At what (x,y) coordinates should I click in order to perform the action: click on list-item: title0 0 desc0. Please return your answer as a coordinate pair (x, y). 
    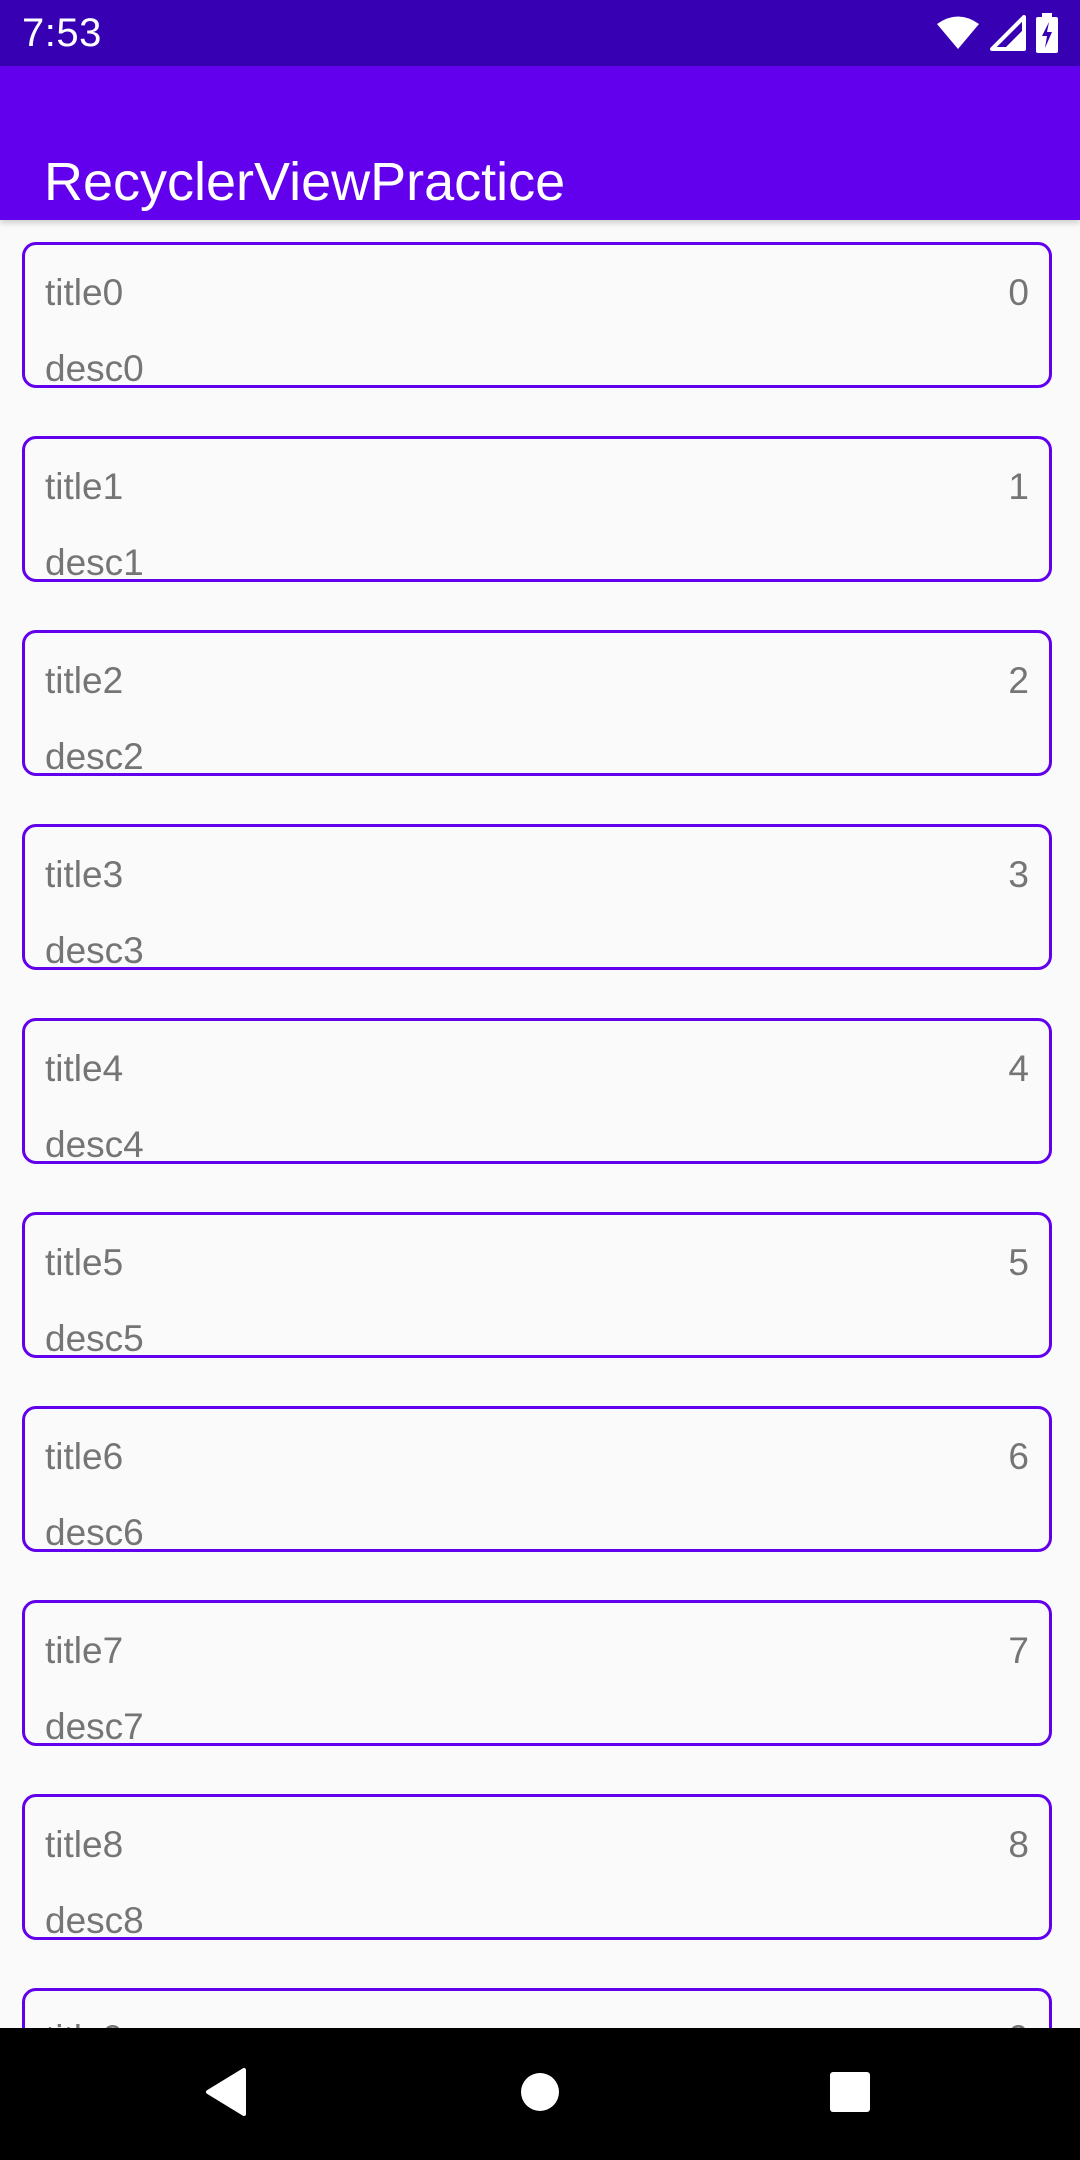
    Looking at the image, I should click on (537, 315).